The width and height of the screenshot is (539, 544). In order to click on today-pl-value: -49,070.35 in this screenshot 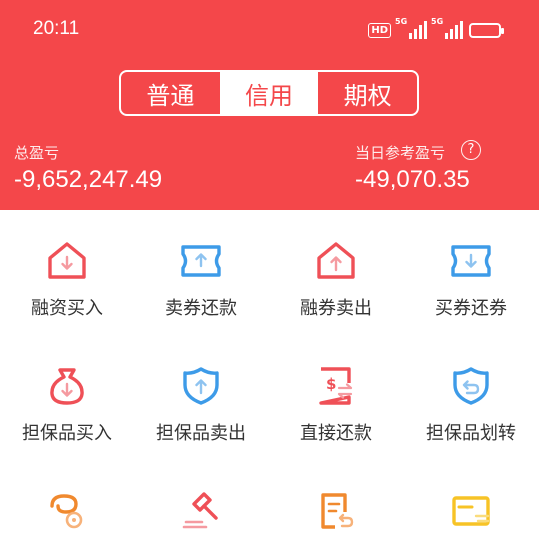, I will do `click(412, 179)`.